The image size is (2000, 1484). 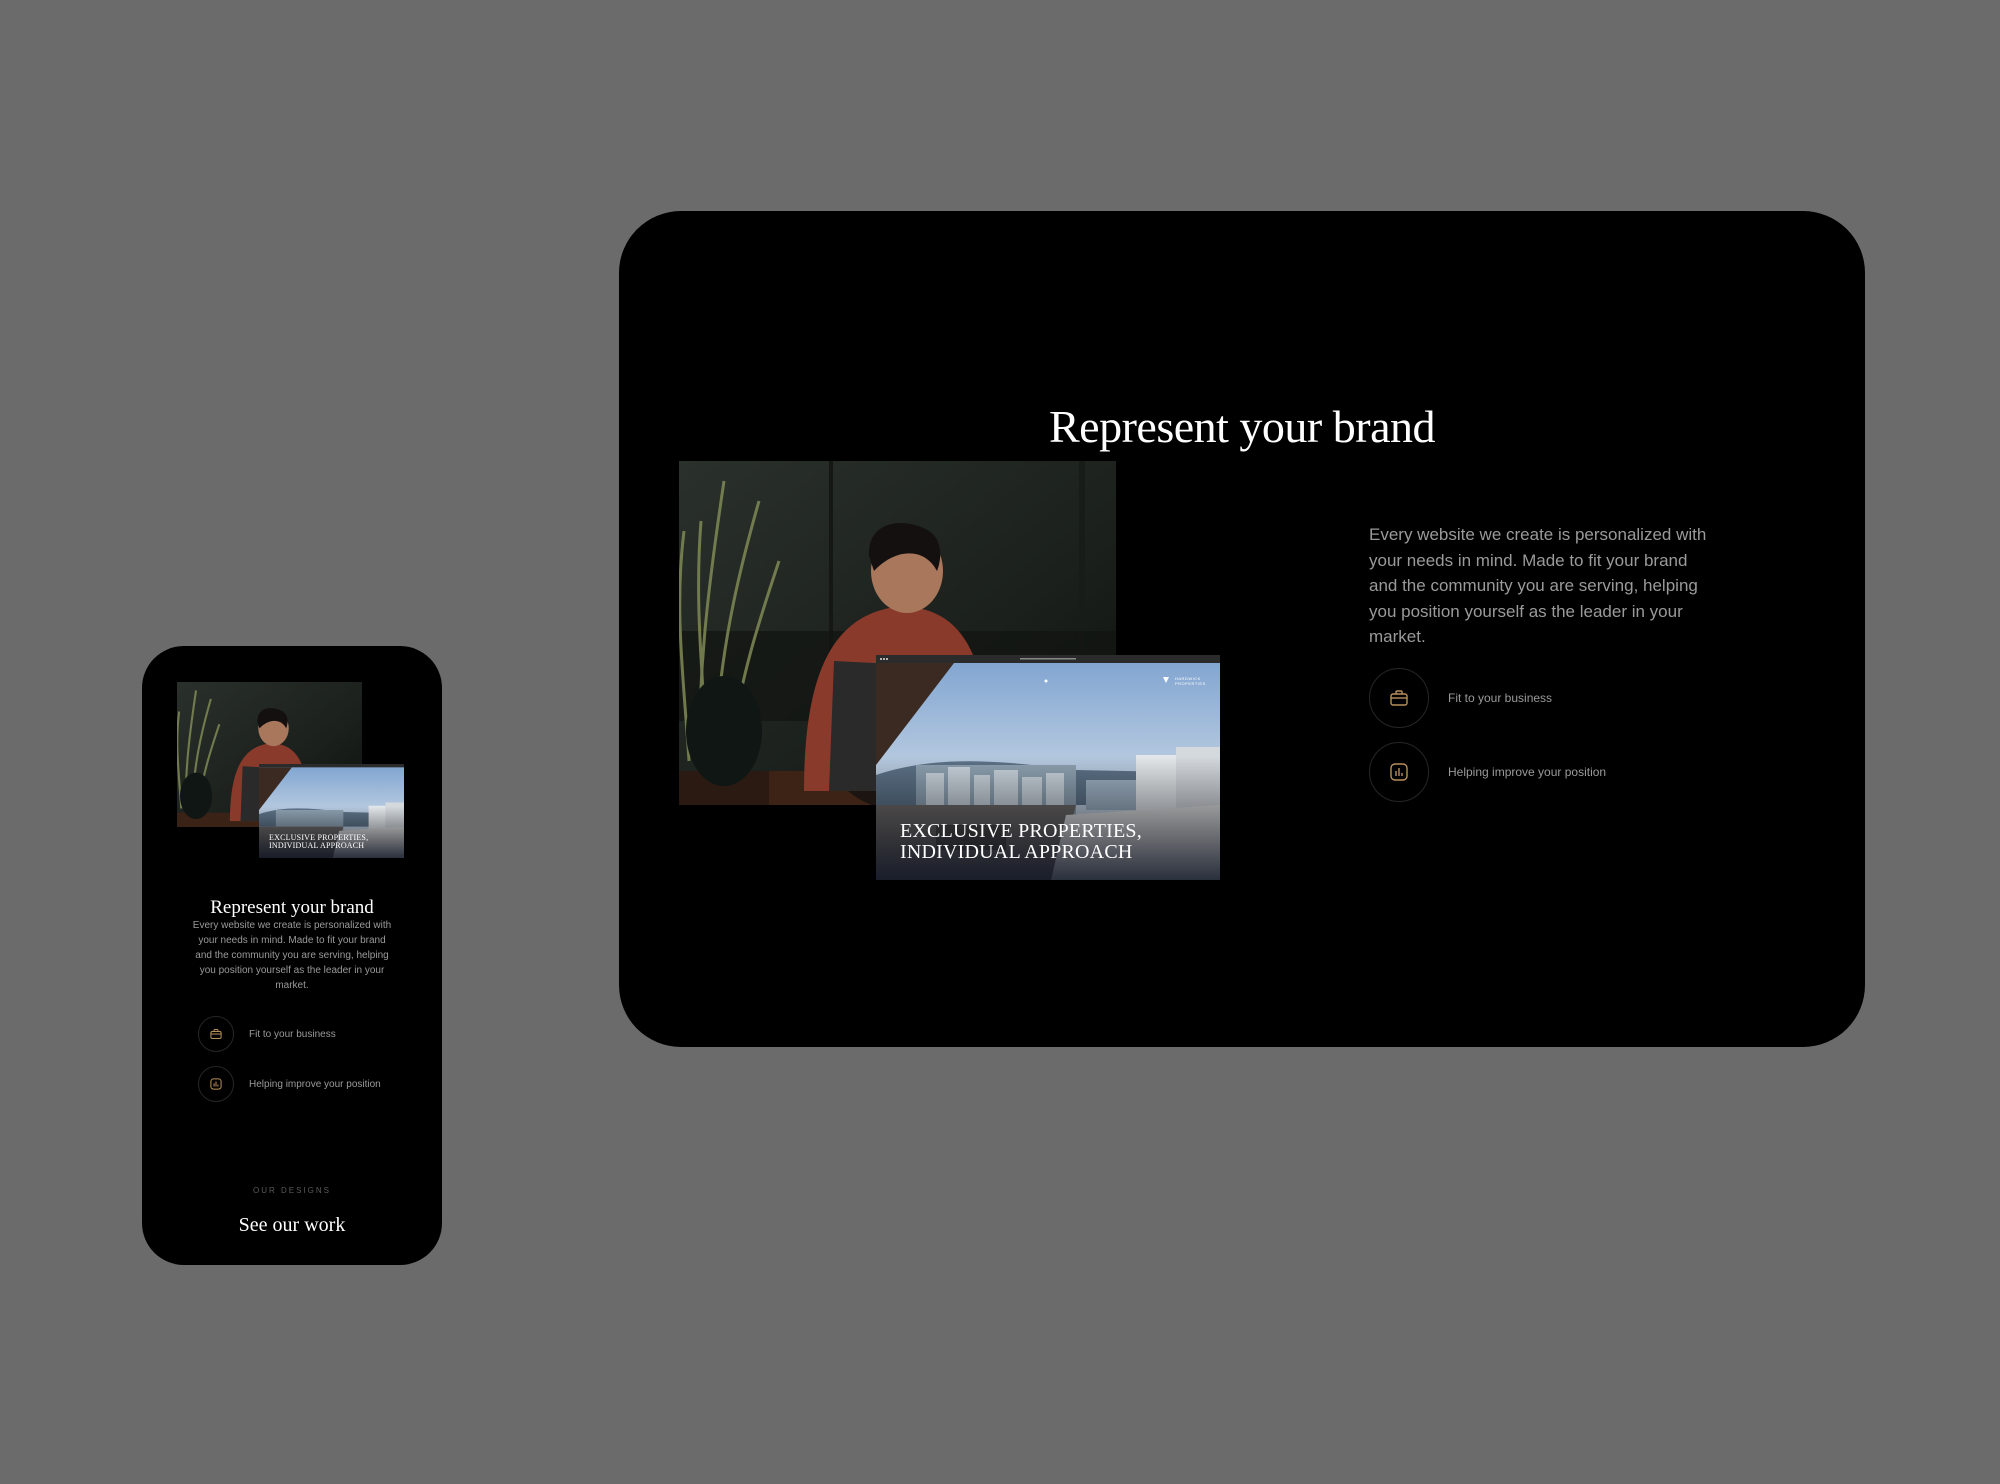 I want to click on section-eyebrow: OUR DESIGNS, so click(x=291, y=1190).